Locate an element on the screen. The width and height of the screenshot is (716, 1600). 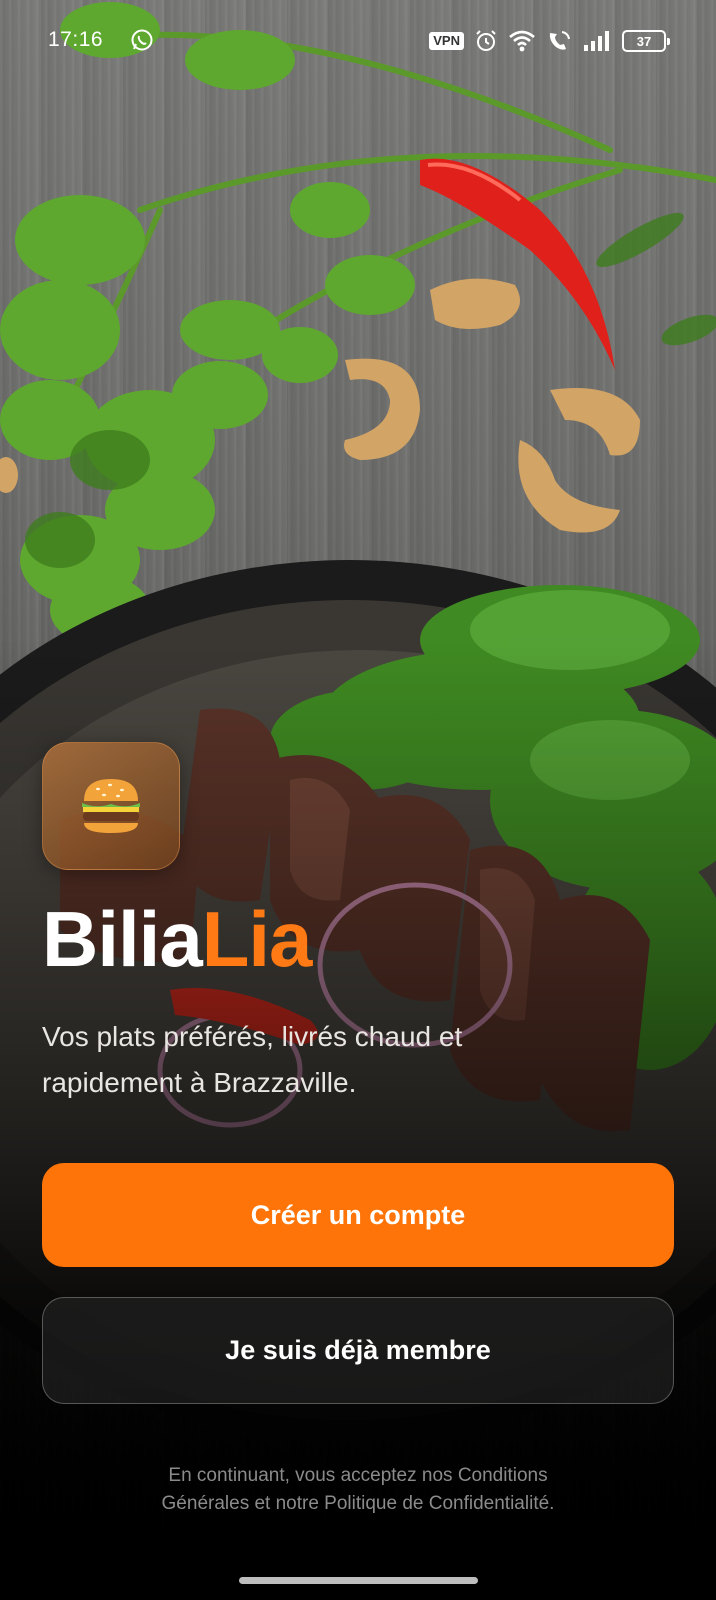
burger-icon is located at coordinates (111, 806).